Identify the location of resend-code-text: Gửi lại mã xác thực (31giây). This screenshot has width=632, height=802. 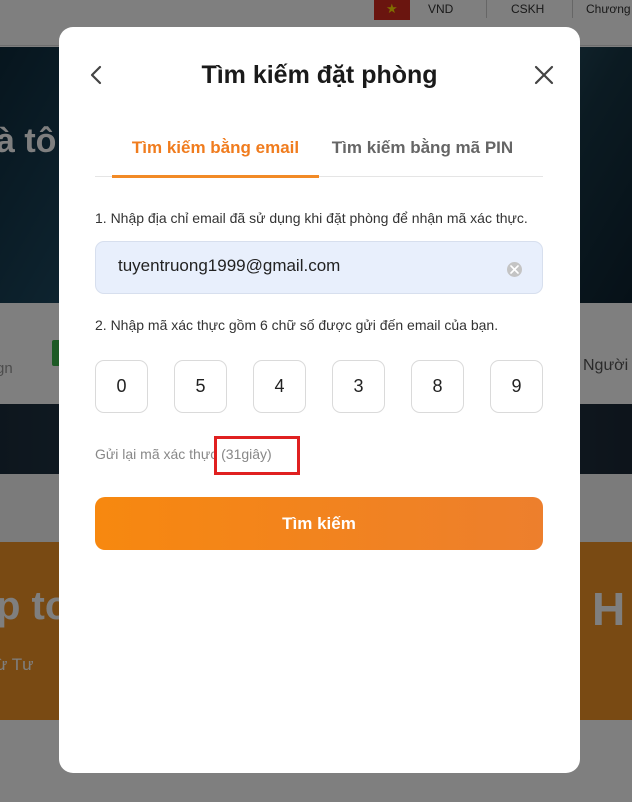
(183, 454).